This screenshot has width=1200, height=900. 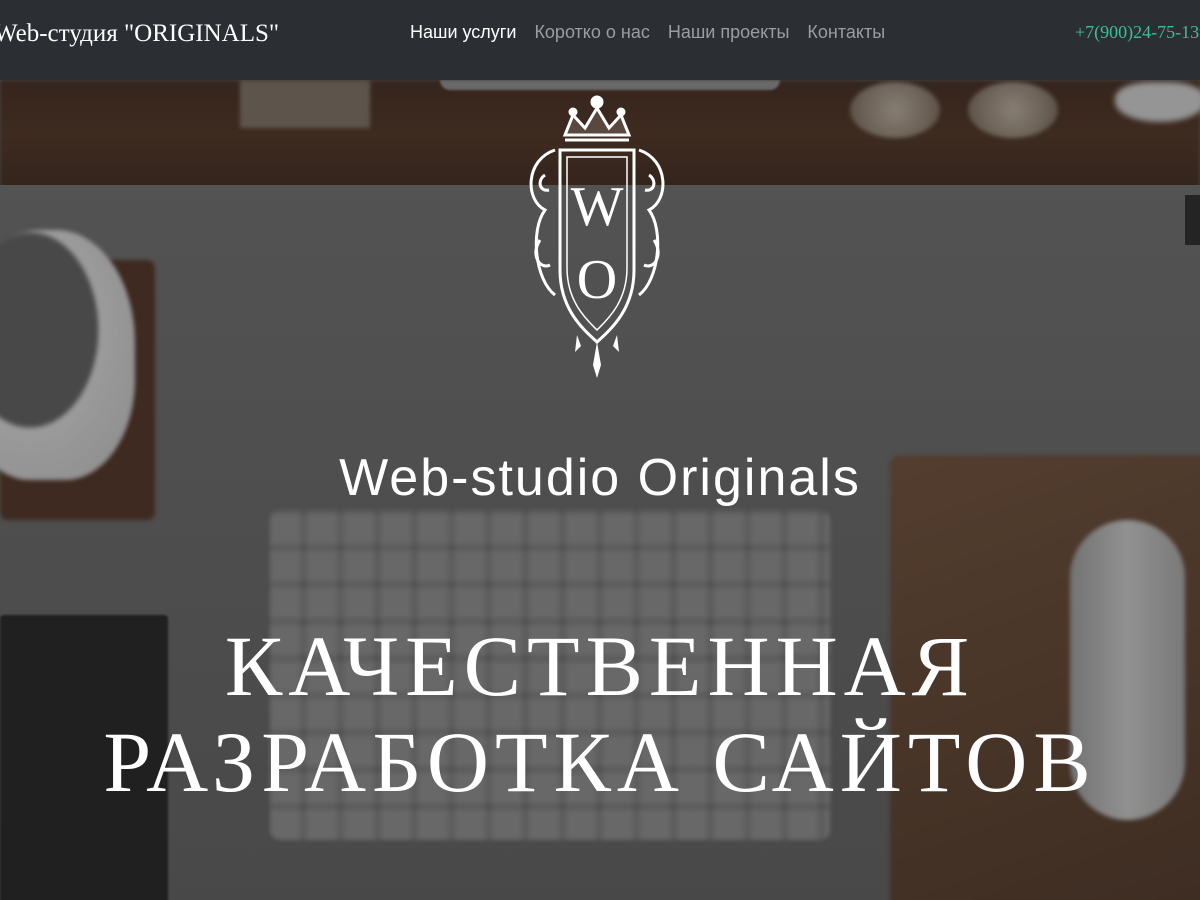 I want to click on wo-emblem-logo: W O, so click(x=597, y=236).